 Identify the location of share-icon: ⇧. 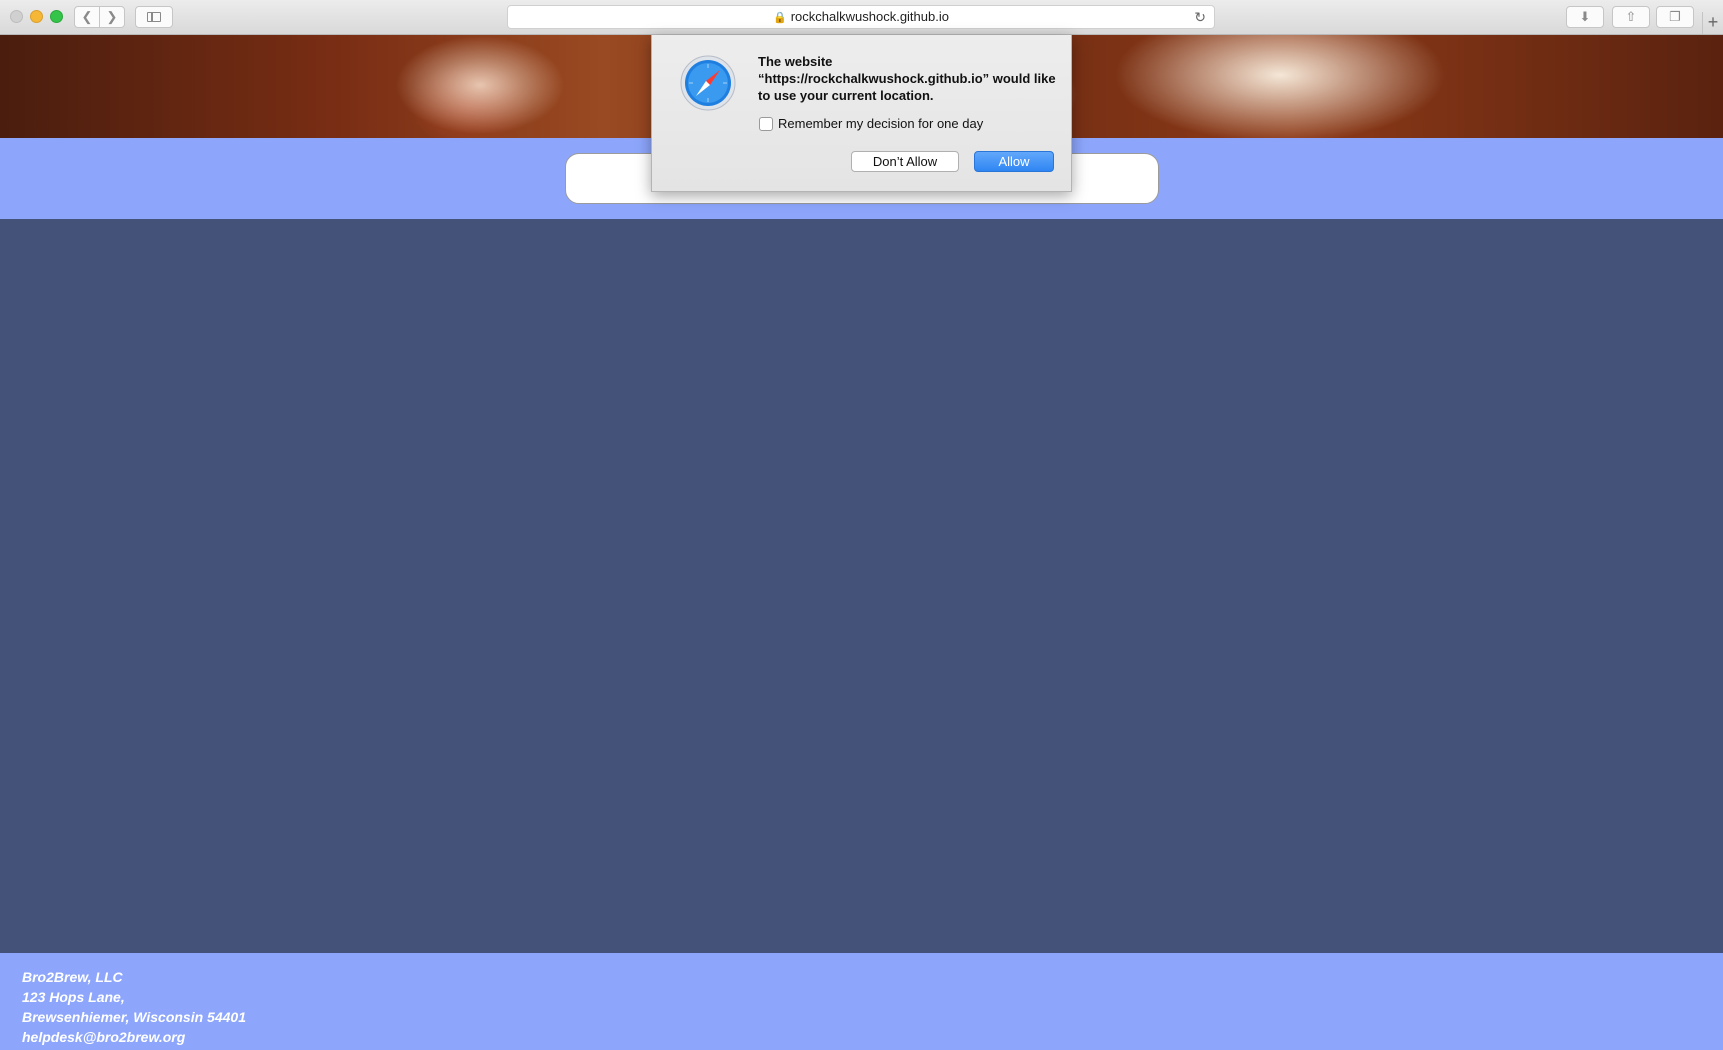
(1631, 16).